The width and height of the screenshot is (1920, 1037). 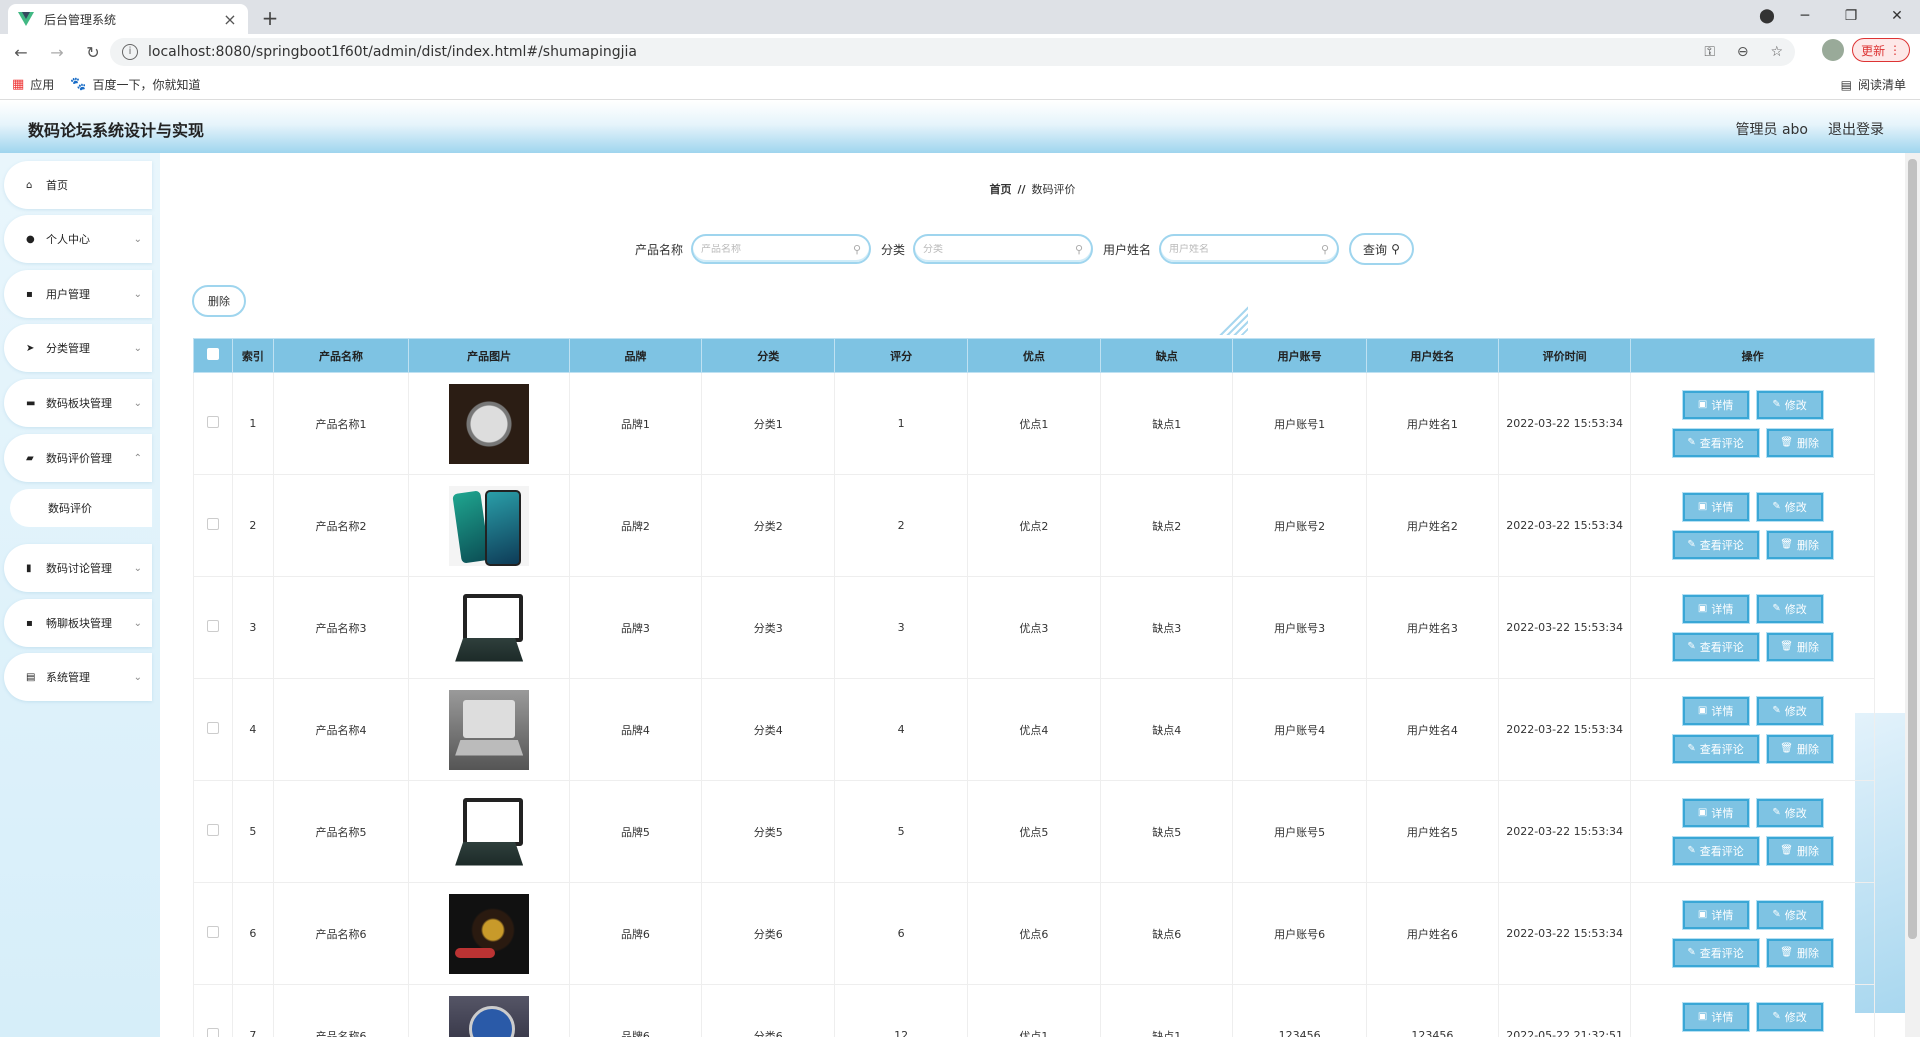 I want to click on reading-list-label: 阅读清单, so click(x=1881, y=85).